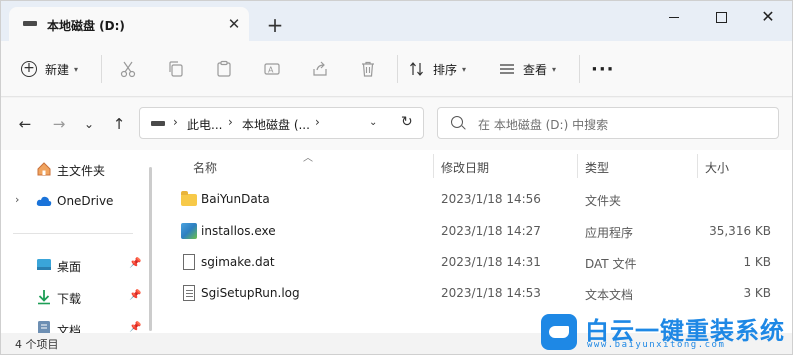 The width and height of the screenshot is (793, 355). Describe the element at coordinates (368, 69) in the screenshot. I see `delete-icon` at that location.